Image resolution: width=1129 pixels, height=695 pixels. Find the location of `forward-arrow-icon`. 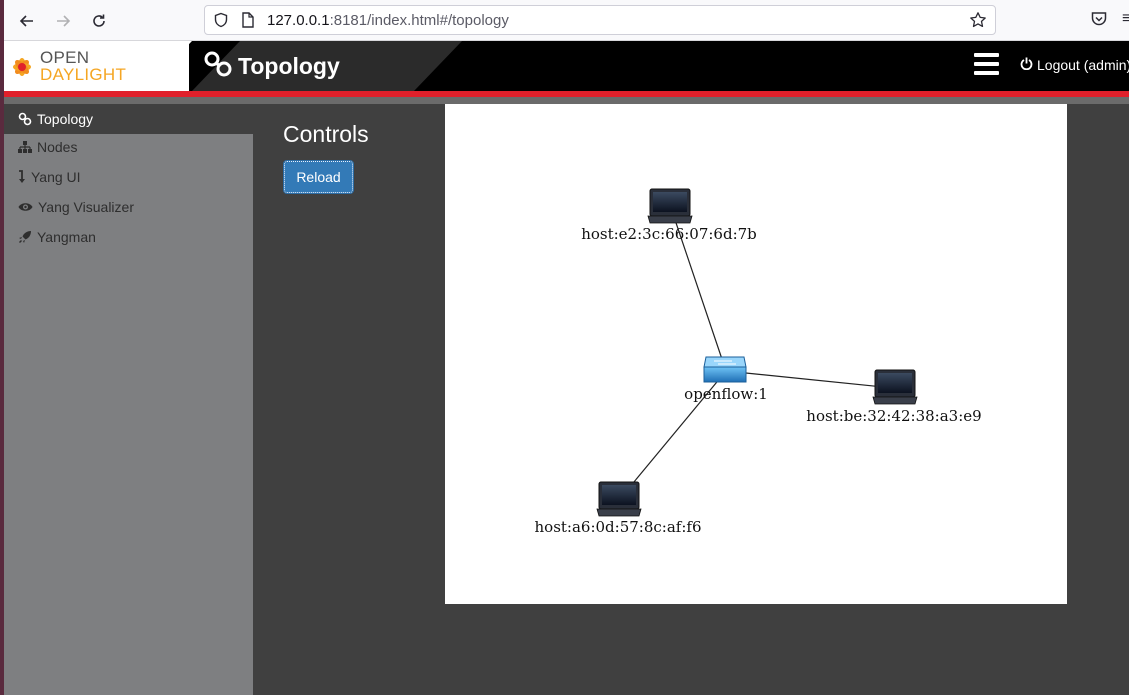

forward-arrow-icon is located at coordinates (63, 21).